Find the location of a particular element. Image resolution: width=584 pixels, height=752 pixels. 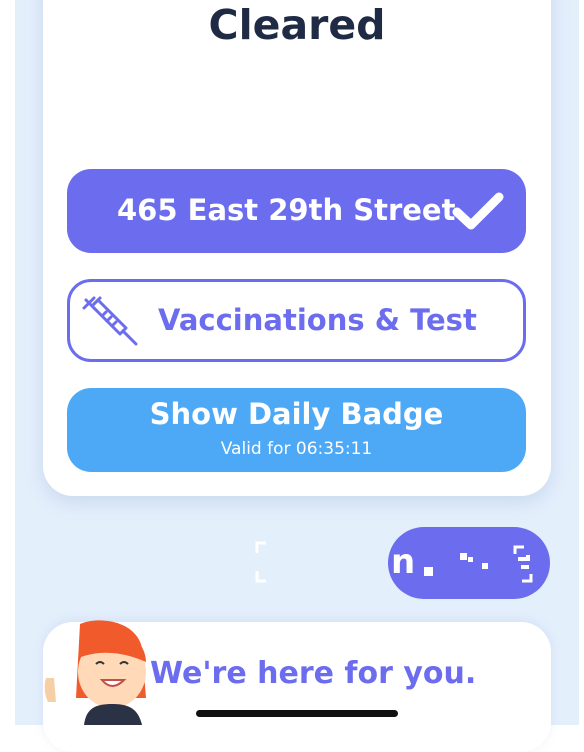

location-button: 465 East 29th Street is located at coordinates (296, 211).